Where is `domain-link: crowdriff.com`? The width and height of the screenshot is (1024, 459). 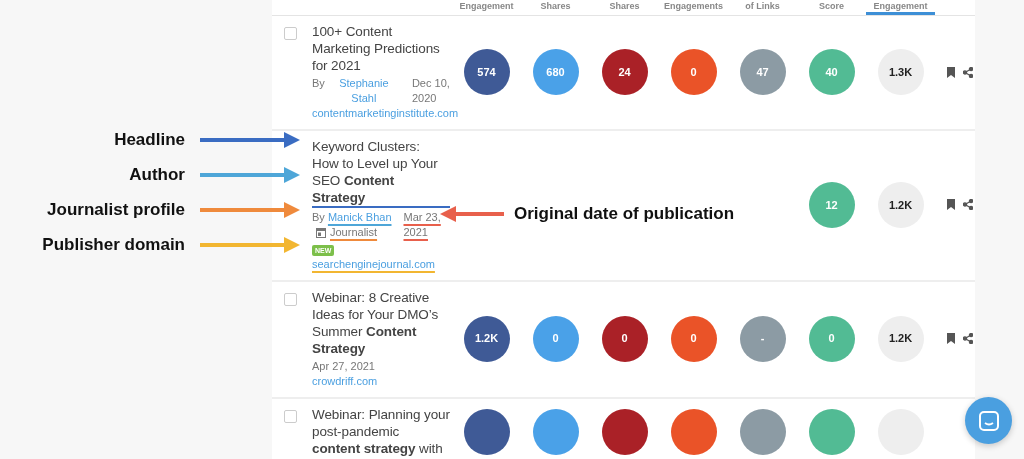
domain-link: crowdriff.com is located at coordinates (345, 380).